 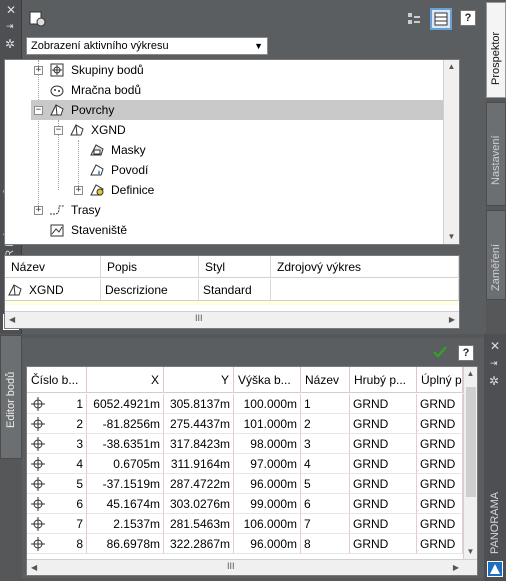 What do you see at coordinates (225, 90) in the screenshot?
I see `tree-item-point-clouds: Mračna bodů` at bounding box center [225, 90].